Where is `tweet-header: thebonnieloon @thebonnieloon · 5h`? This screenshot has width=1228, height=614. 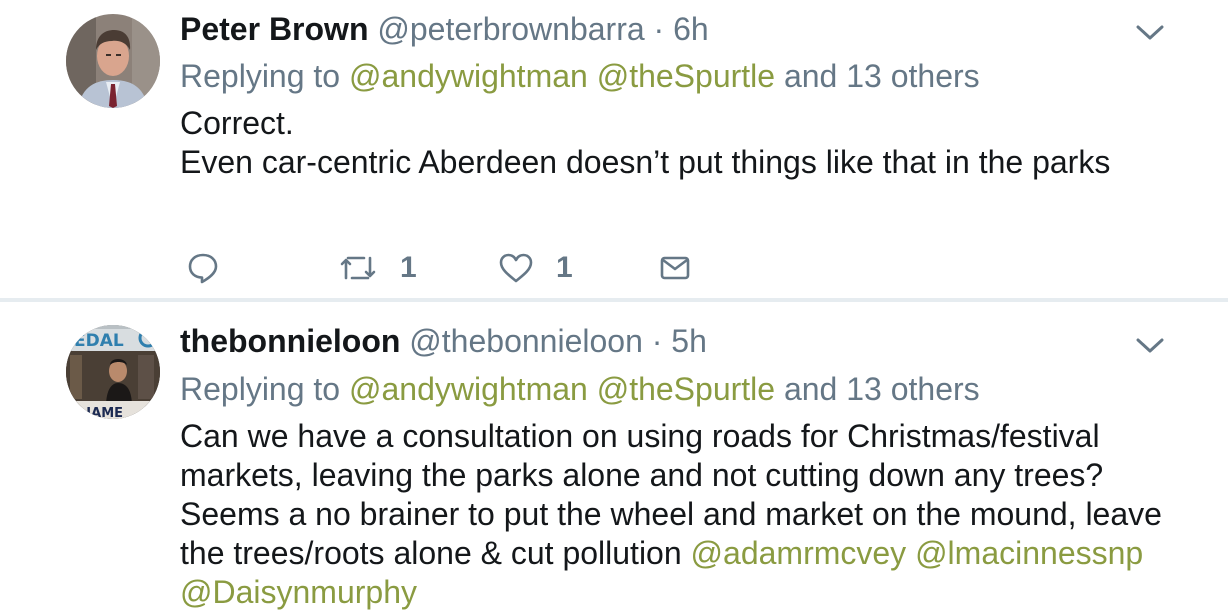 tweet-header: thebonnieloon @thebonnieloon · 5h is located at coordinates (443, 341).